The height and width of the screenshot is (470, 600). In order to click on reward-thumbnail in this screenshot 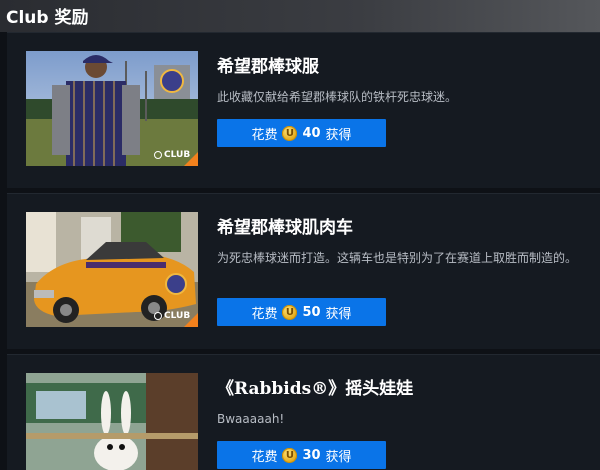, I will do `click(112, 421)`.